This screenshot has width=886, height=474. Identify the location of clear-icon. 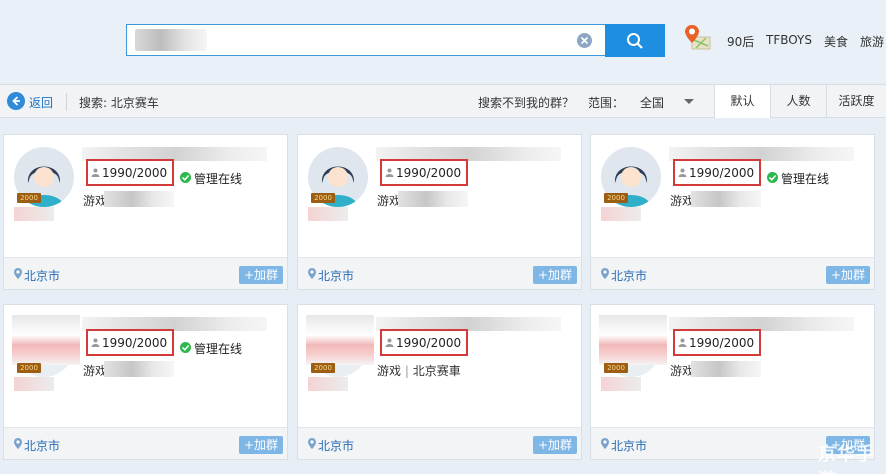
(584, 40).